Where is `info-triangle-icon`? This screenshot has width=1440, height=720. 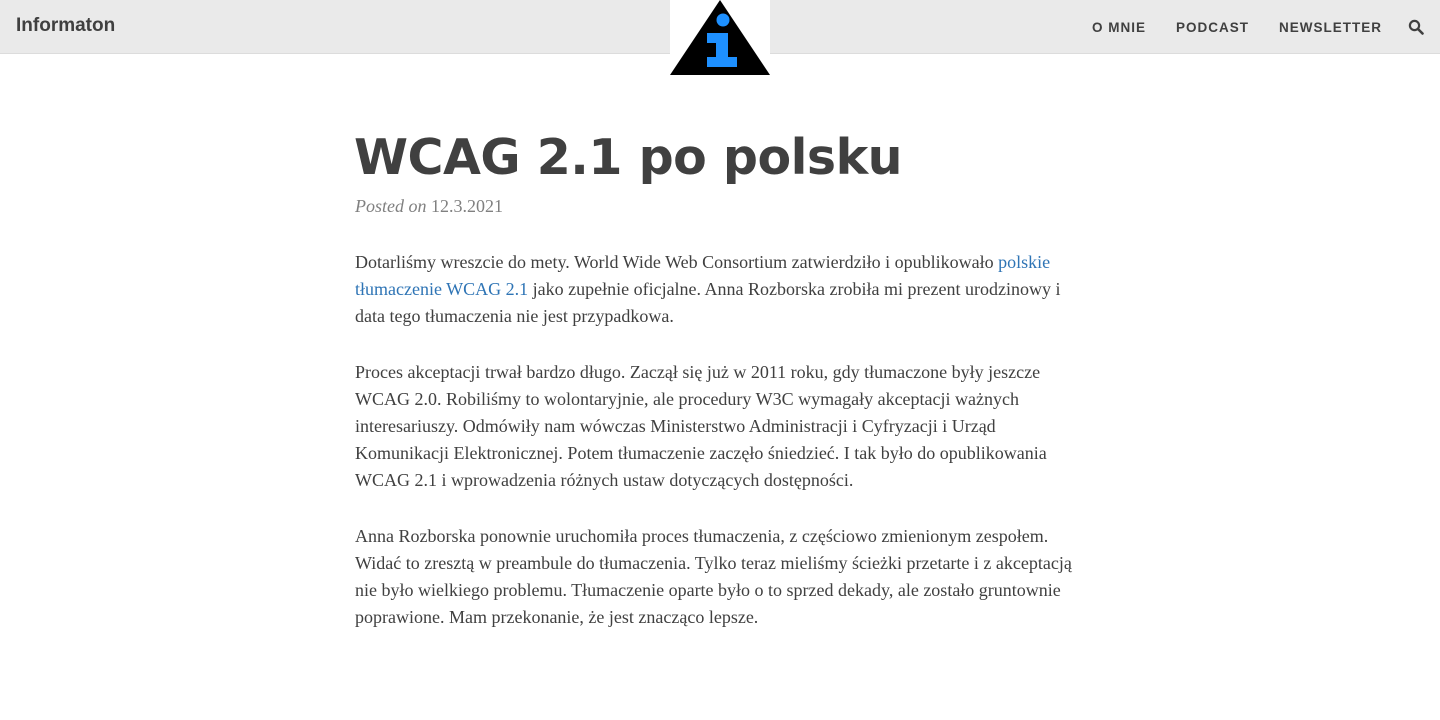 info-triangle-icon is located at coordinates (720, 37).